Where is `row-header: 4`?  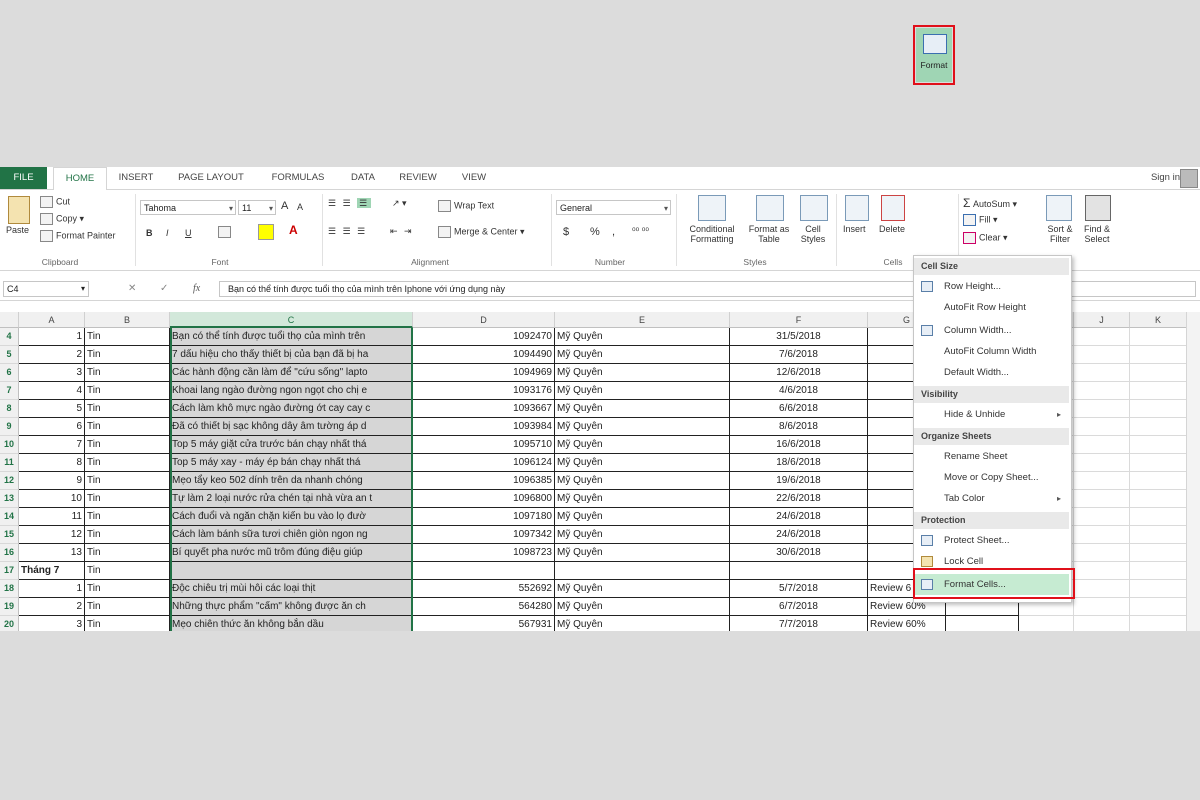
row-header: 4 is located at coordinates (9, 337).